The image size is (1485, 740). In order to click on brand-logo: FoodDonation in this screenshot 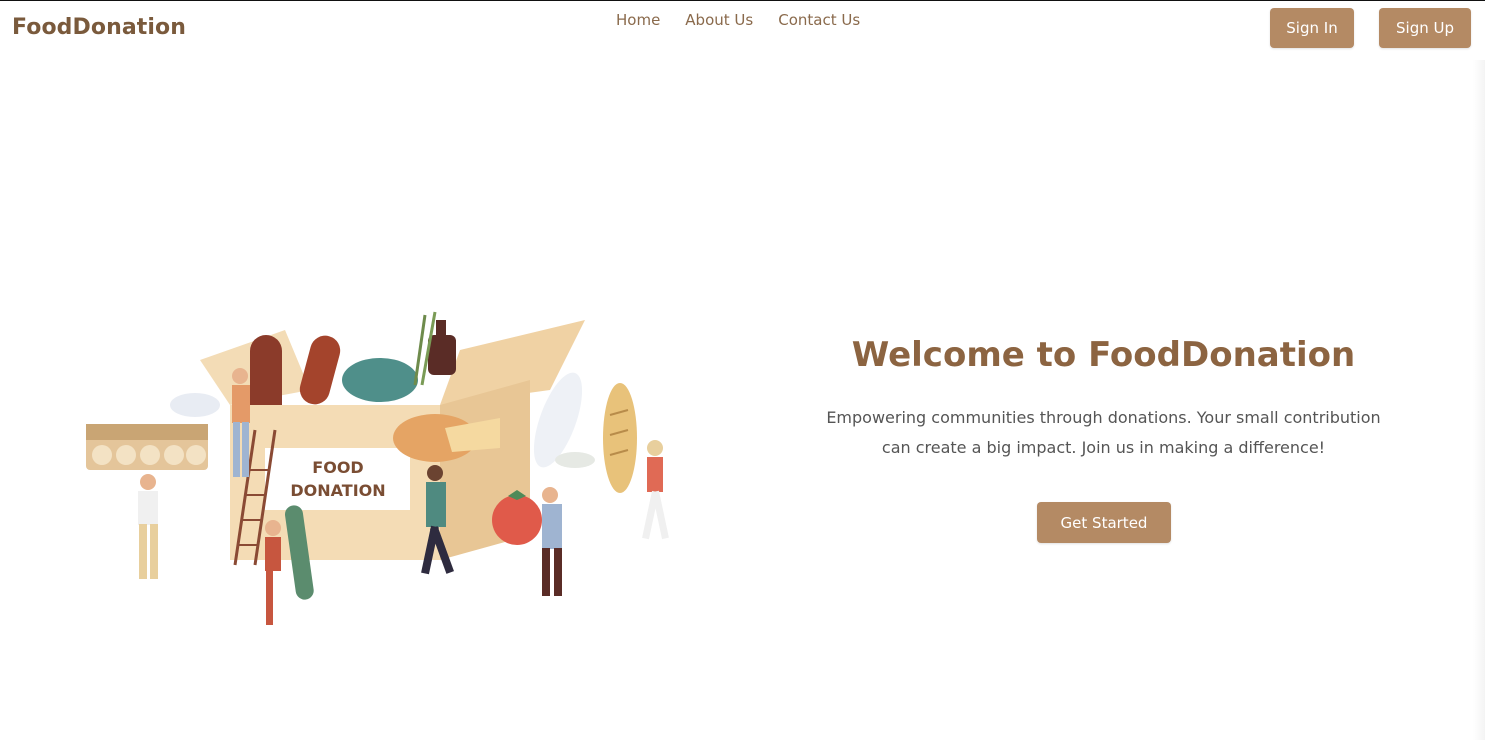, I will do `click(99, 27)`.